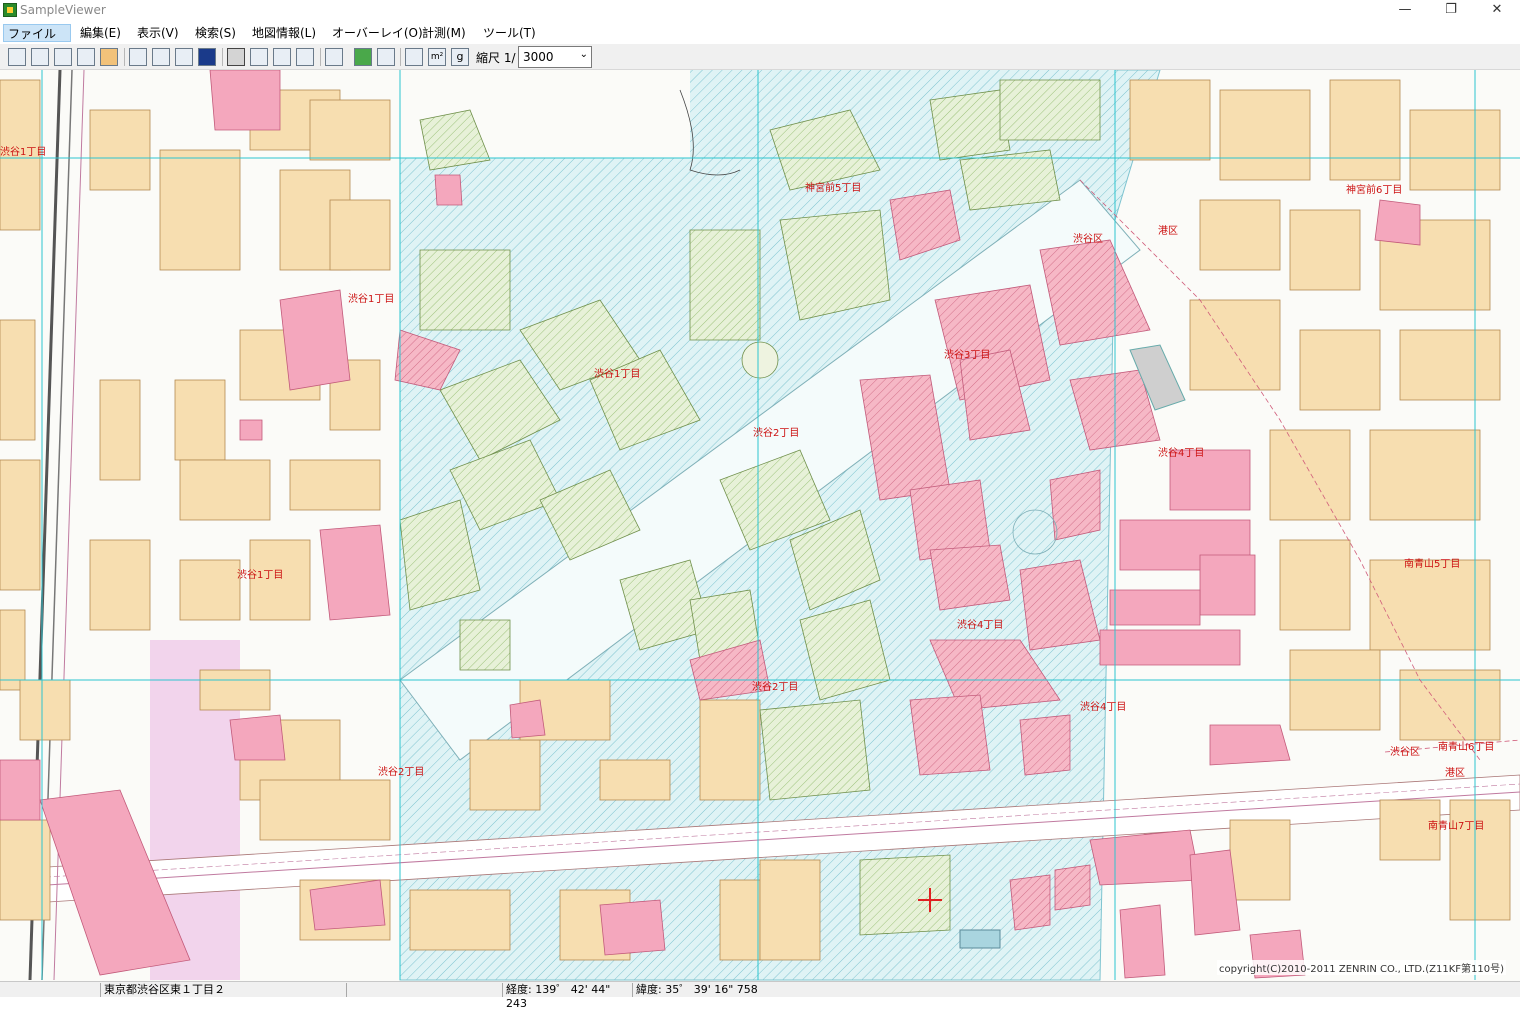 Image resolution: width=1520 pixels, height=1011 pixels. Describe the element at coordinates (460, 57) in the screenshot. I see `text-icon: g` at that location.